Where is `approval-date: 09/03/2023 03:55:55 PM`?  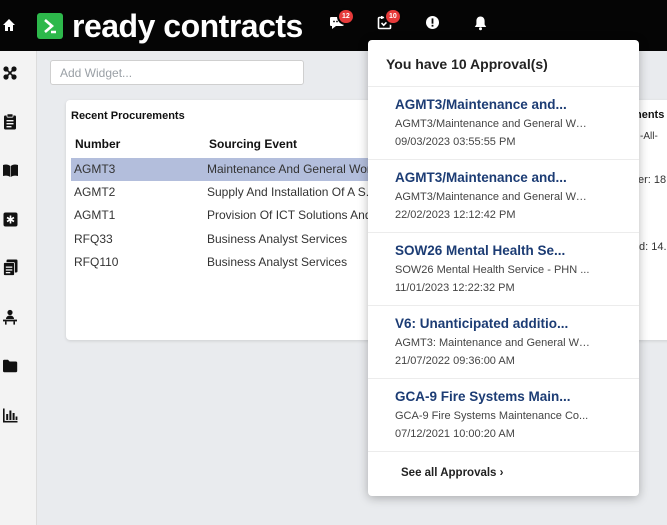 approval-date: 09/03/2023 03:55:55 PM is located at coordinates (455, 142).